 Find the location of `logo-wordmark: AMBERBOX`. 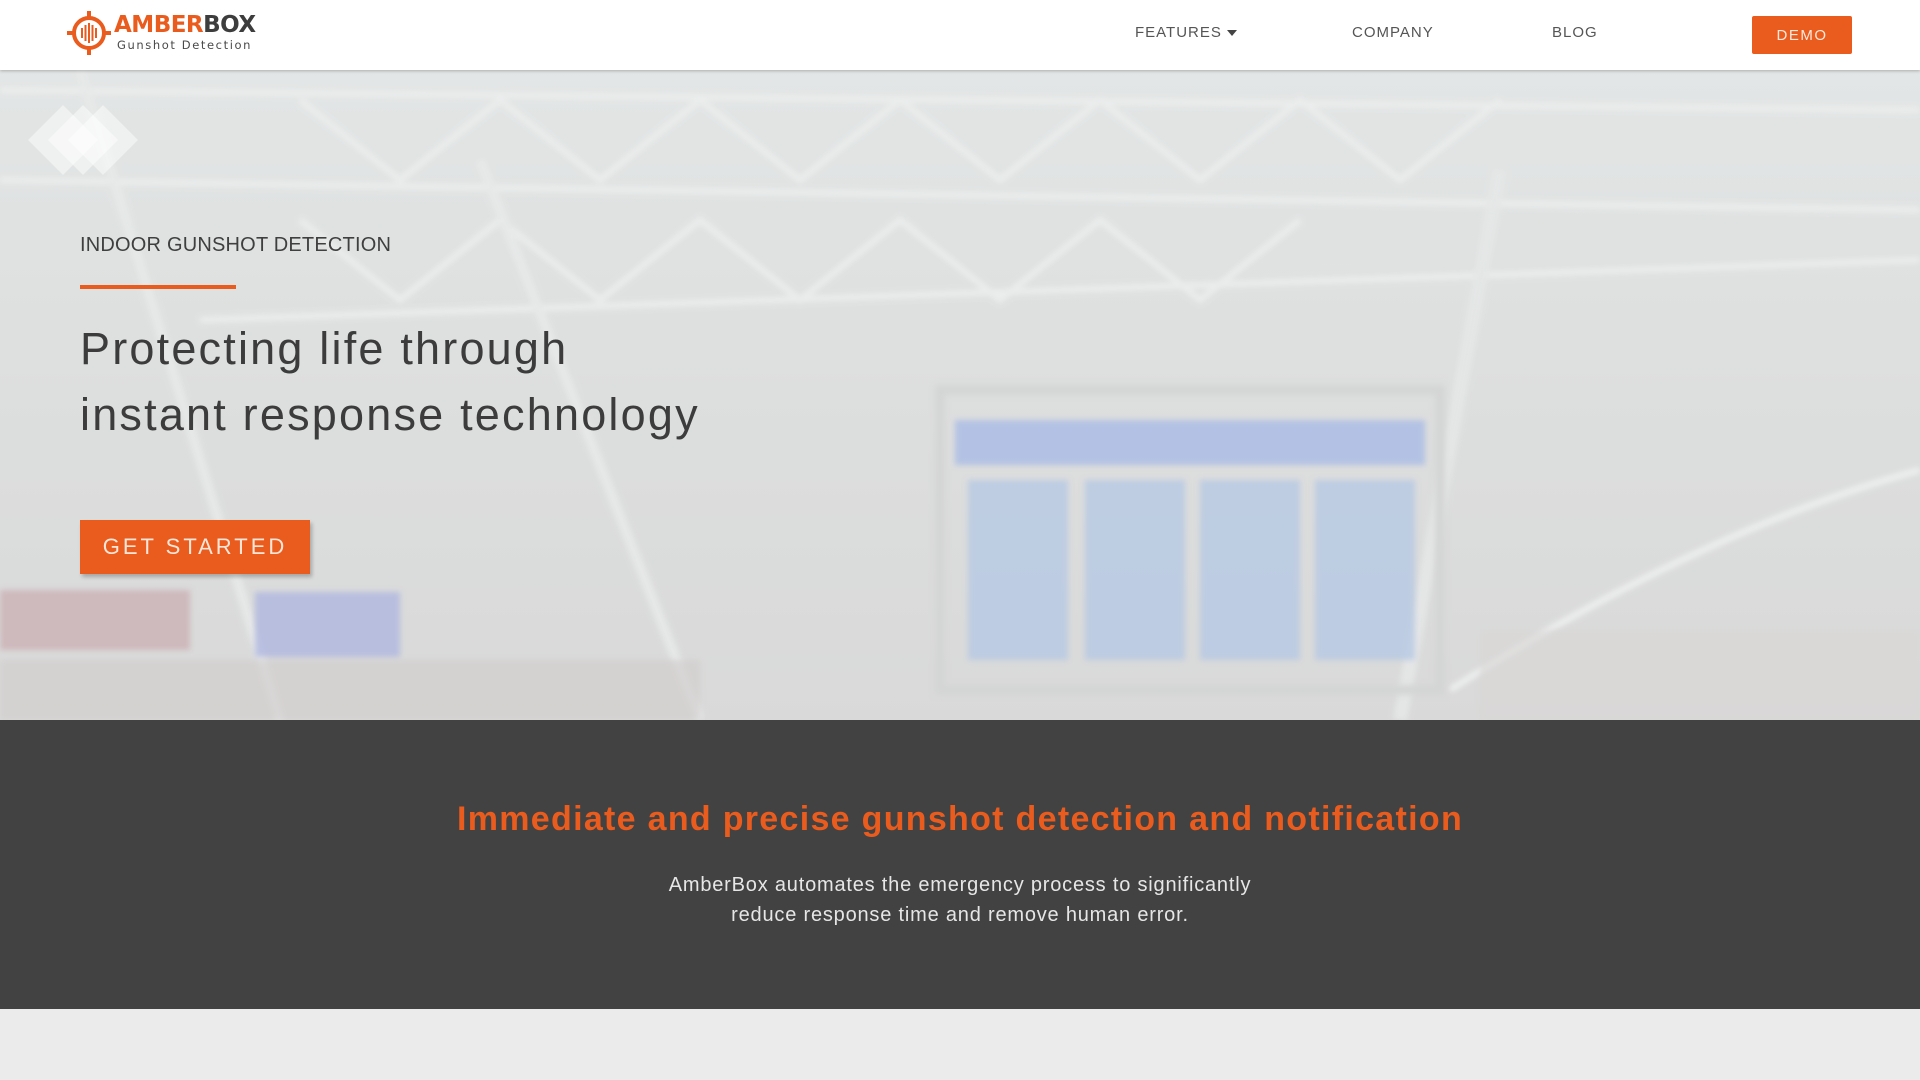

logo-wordmark: AMBERBOX is located at coordinates (185, 25).